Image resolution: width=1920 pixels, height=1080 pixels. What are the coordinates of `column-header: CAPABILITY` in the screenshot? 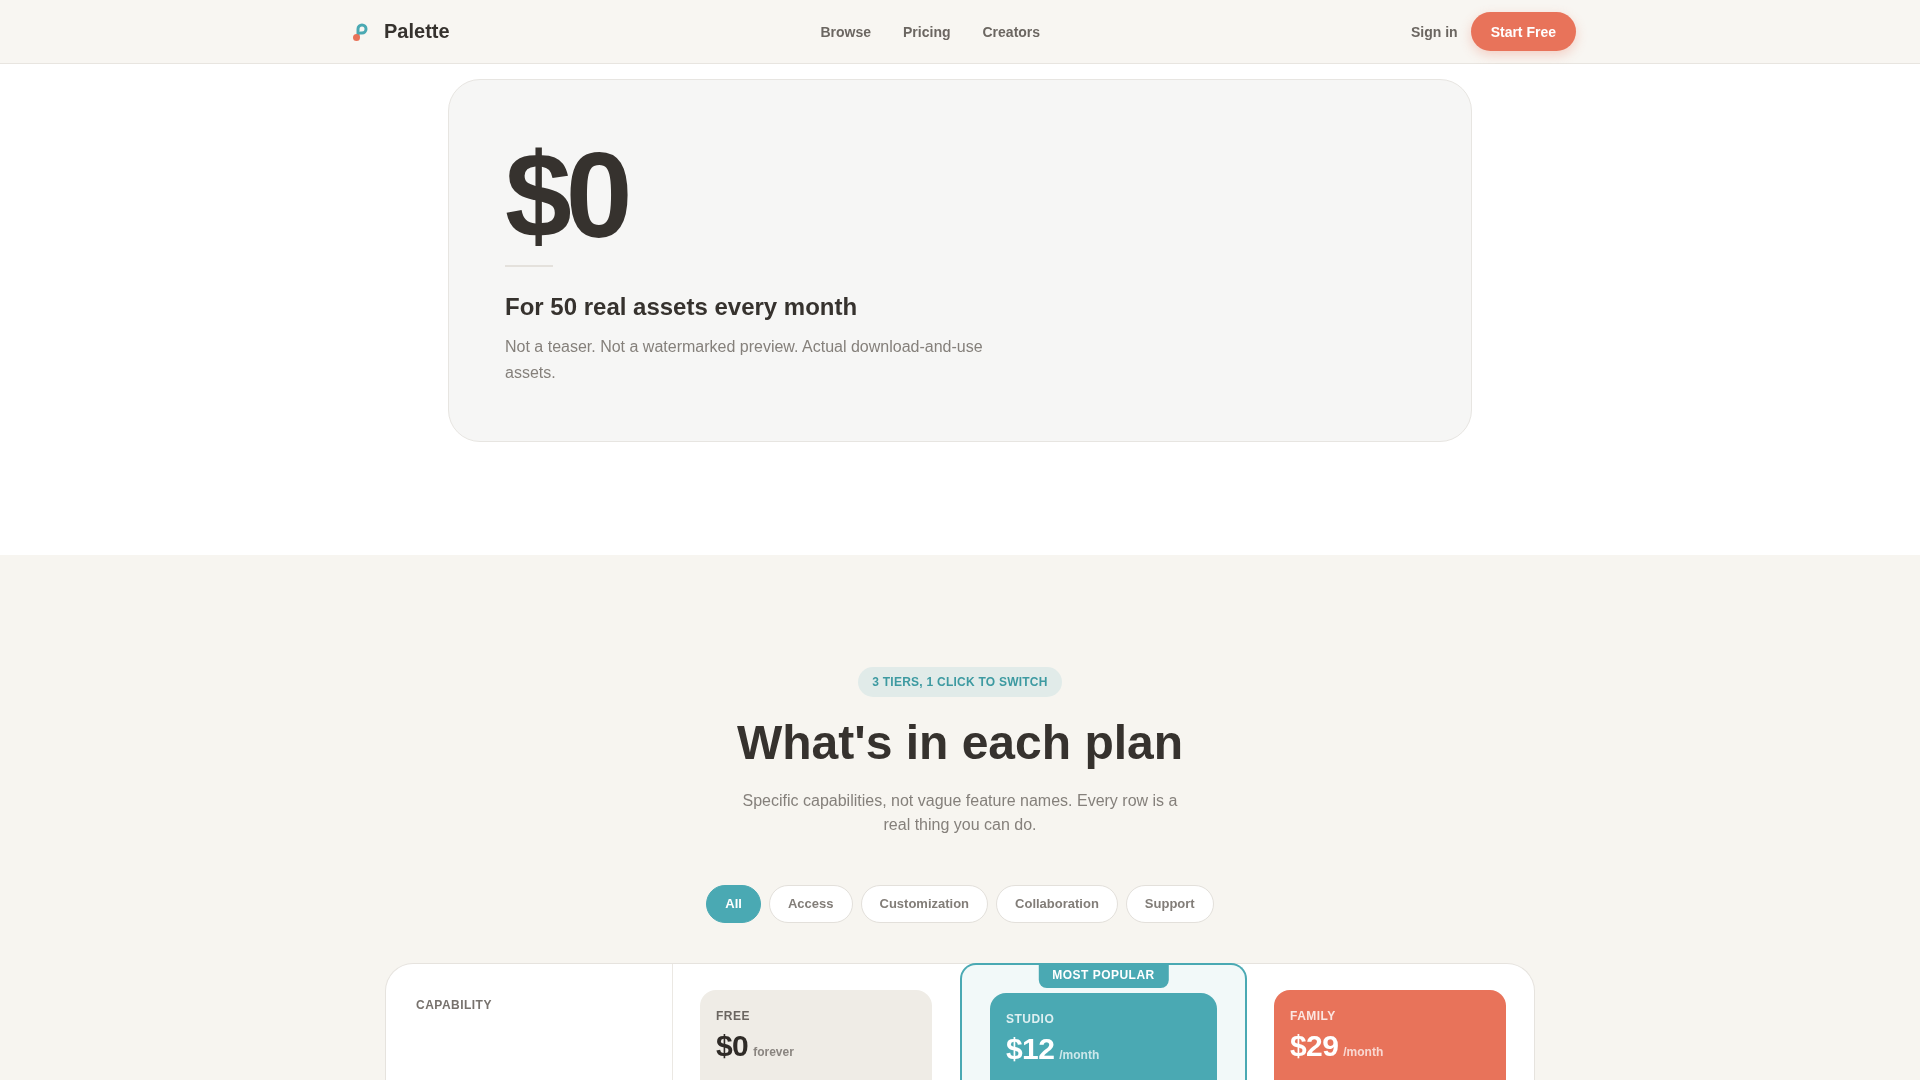 It's located at (454, 1005).